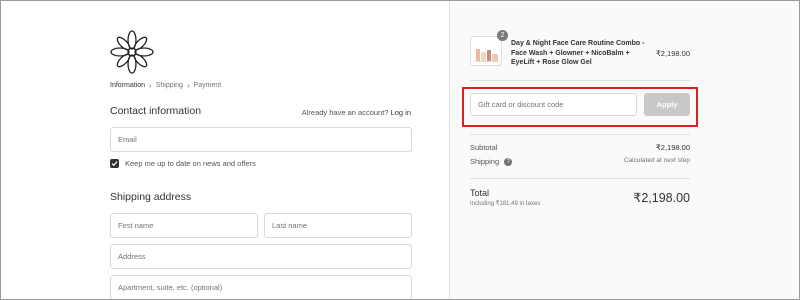 This screenshot has height=300, width=800. I want to click on subtotal-label: Subtotal, so click(484, 147).